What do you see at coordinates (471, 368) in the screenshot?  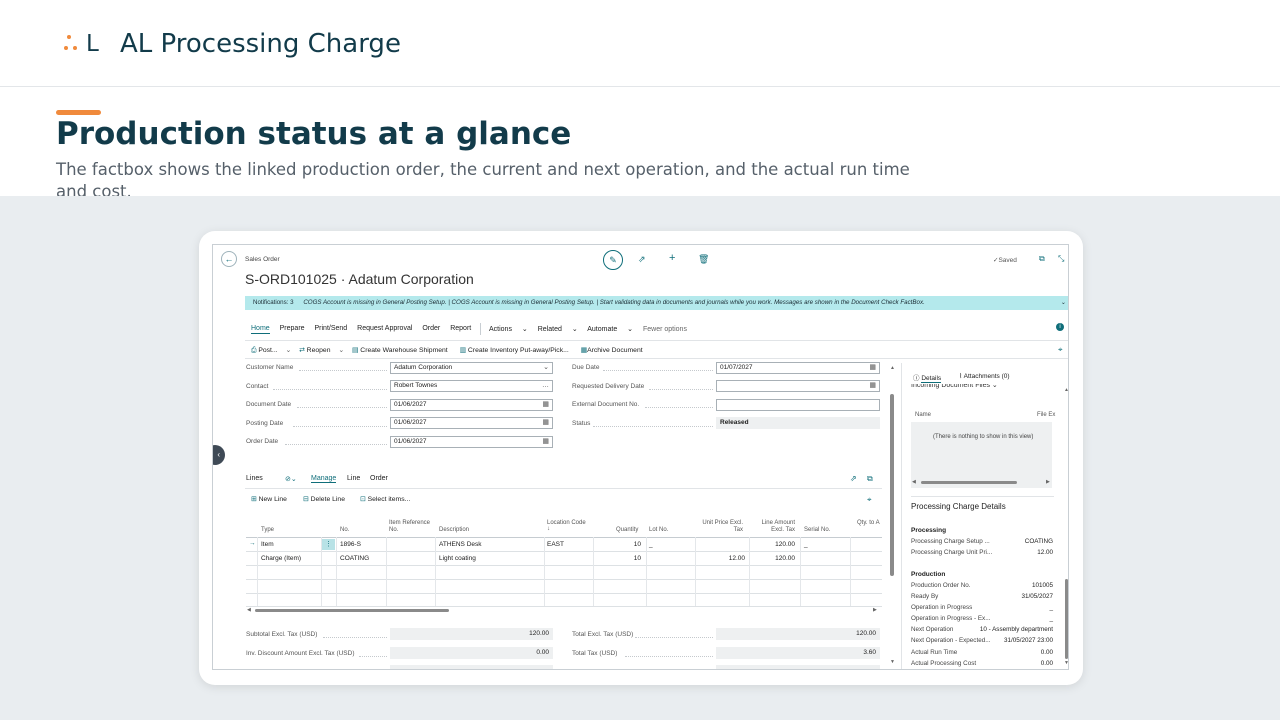 I see `customer-name-field: Adatum Corporation ⌄` at bounding box center [471, 368].